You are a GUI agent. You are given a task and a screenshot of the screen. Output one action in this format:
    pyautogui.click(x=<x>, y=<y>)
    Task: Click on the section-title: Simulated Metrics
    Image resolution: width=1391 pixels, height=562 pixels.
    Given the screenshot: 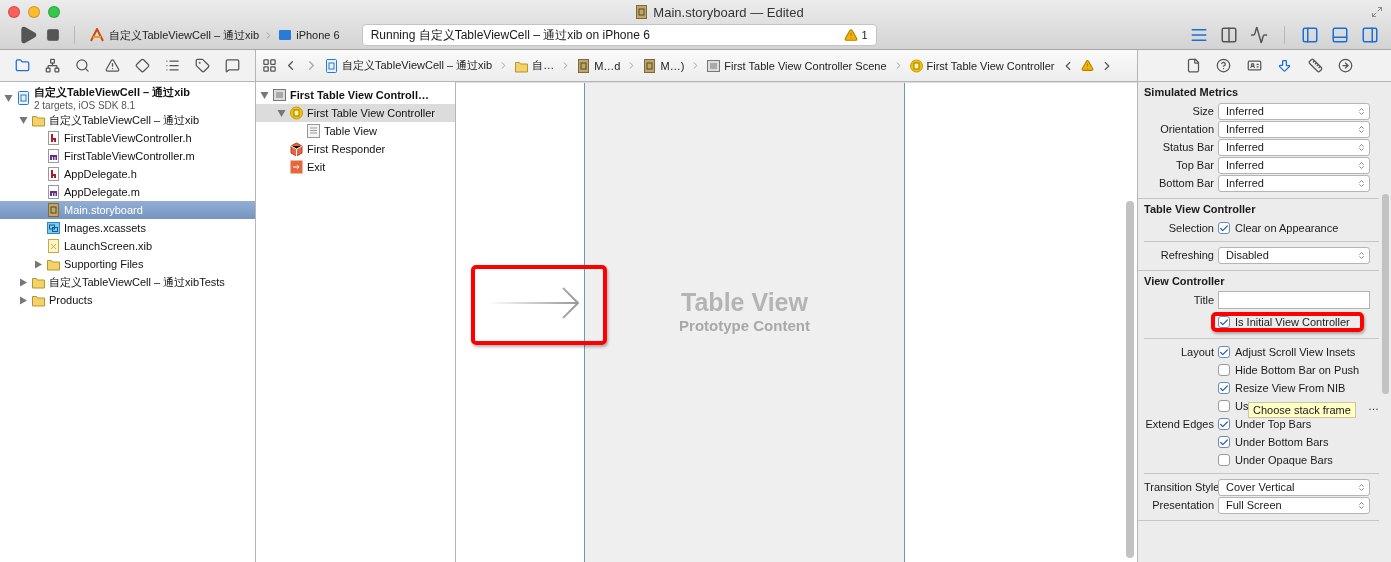 What is the action you would take?
    pyautogui.click(x=1192, y=92)
    